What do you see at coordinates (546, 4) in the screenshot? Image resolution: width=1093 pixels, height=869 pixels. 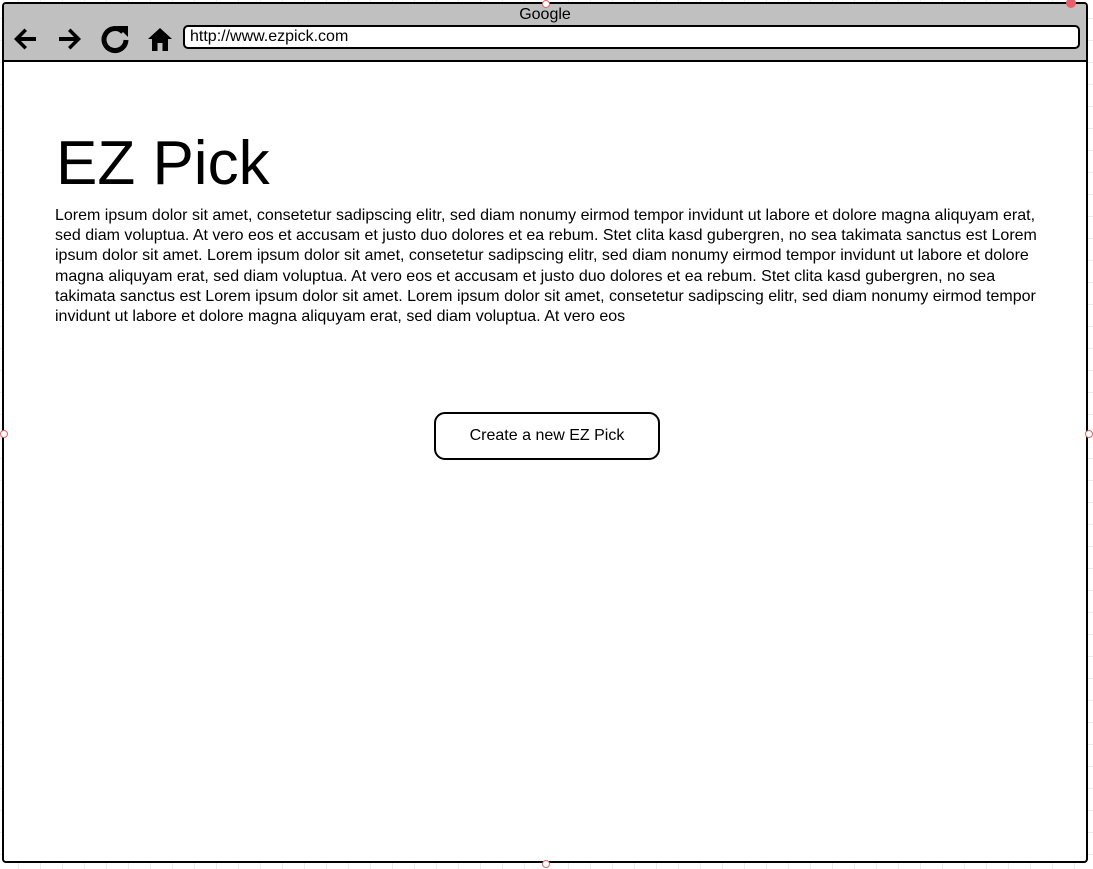 I see `selection-handle-top` at bounding box center [546, 4].